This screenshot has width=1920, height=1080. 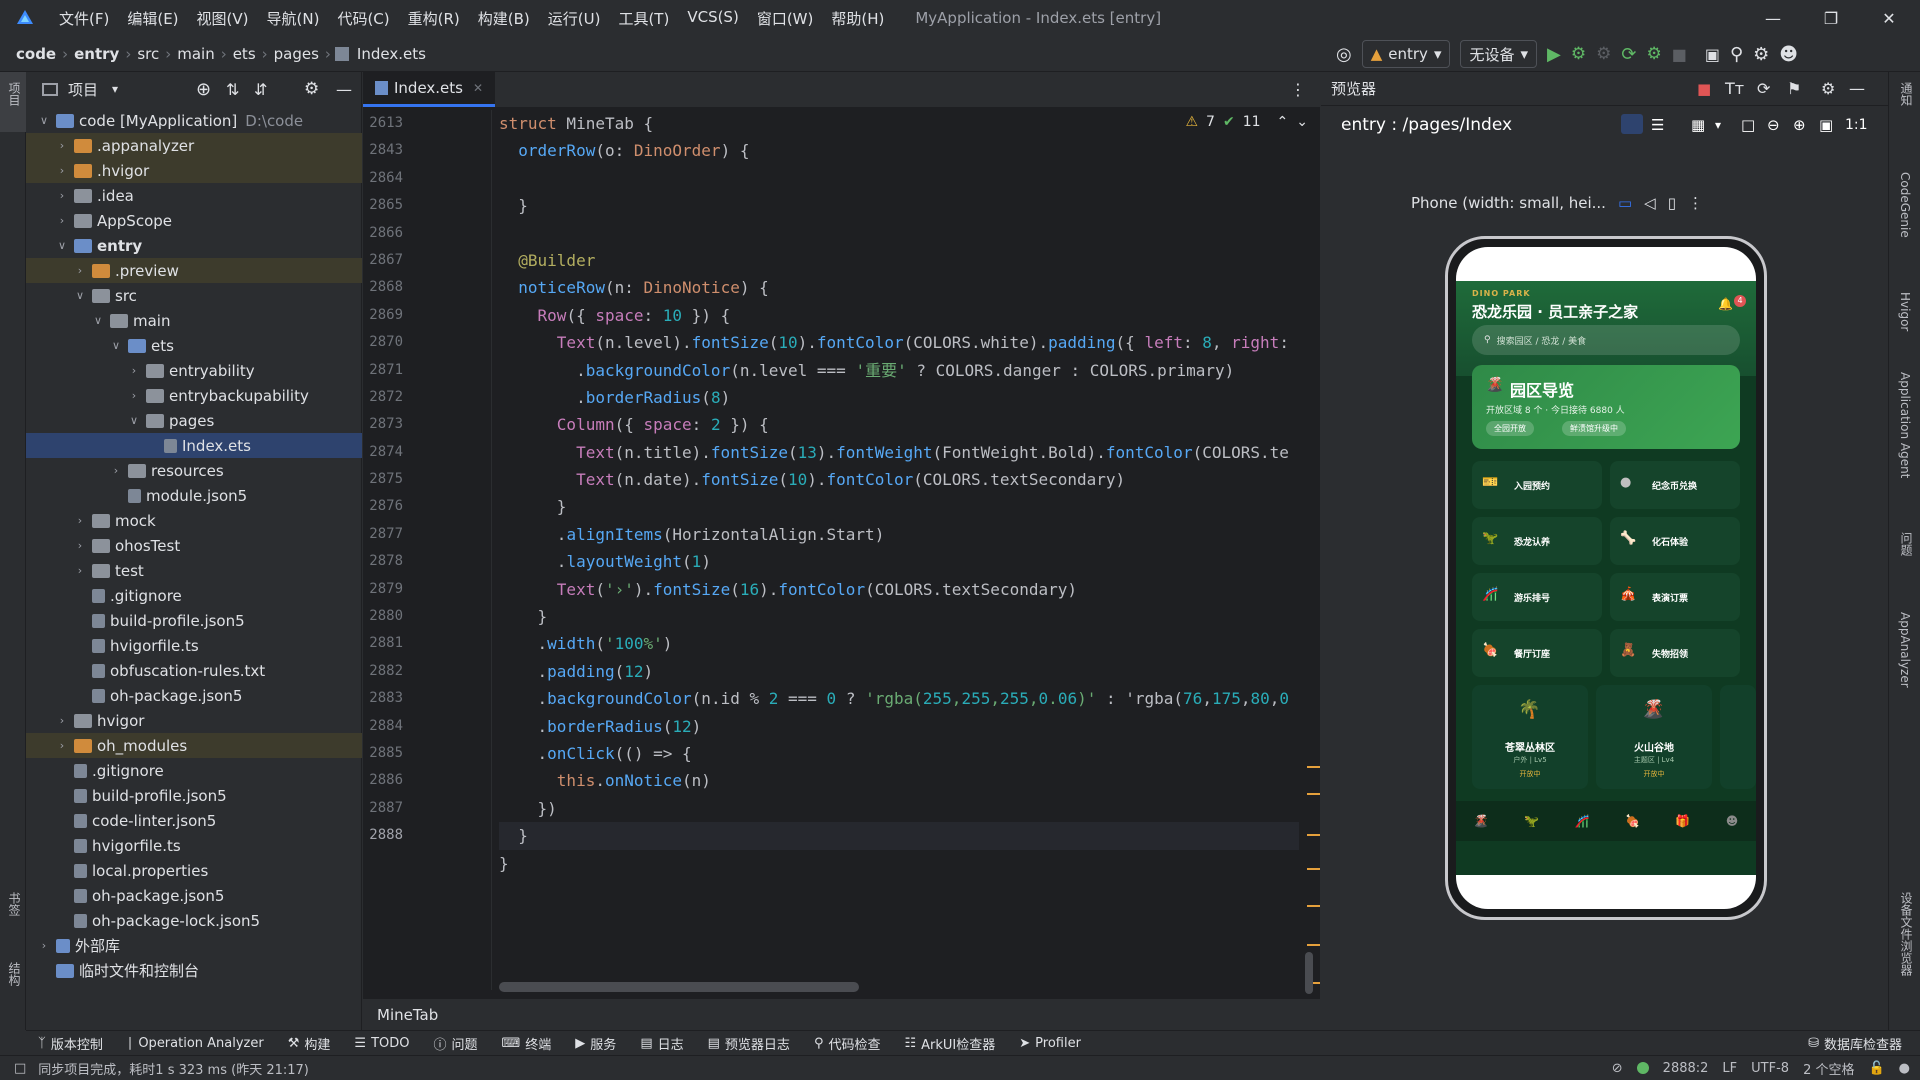 What do you see at coordinates (899, 397) in the screenshot?
I see `code-line: .borderRadius(8)` at bounding box center [899, 397].